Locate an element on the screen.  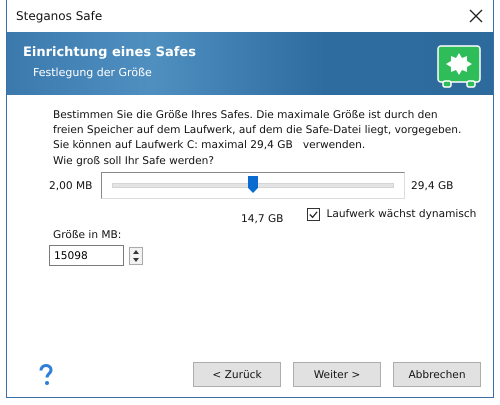
size-input-field: 15098 is located at coordinates (86, 255).